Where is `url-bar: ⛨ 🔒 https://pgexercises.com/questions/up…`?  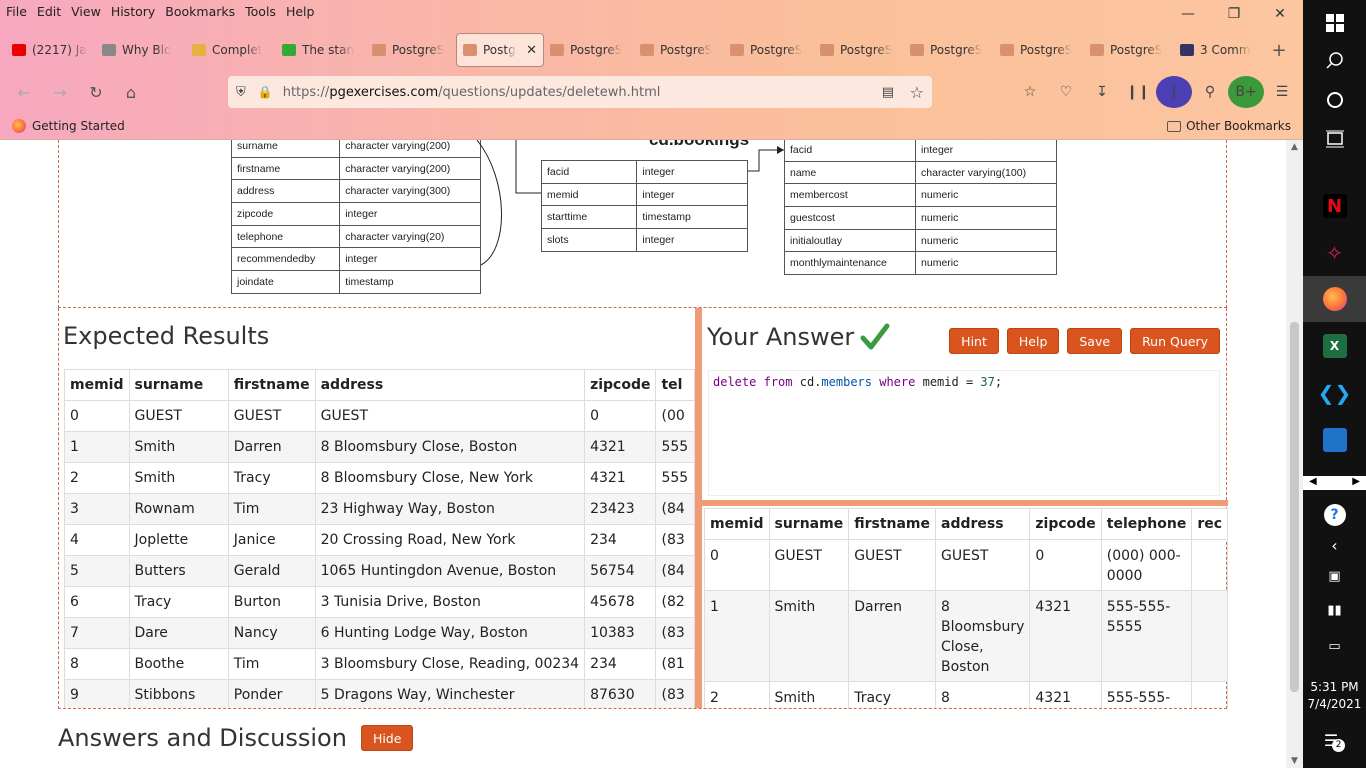 url-bar: ⛨ 🔒 https://pgexercises.com/questions/up… is located at coordinates (580, 92).